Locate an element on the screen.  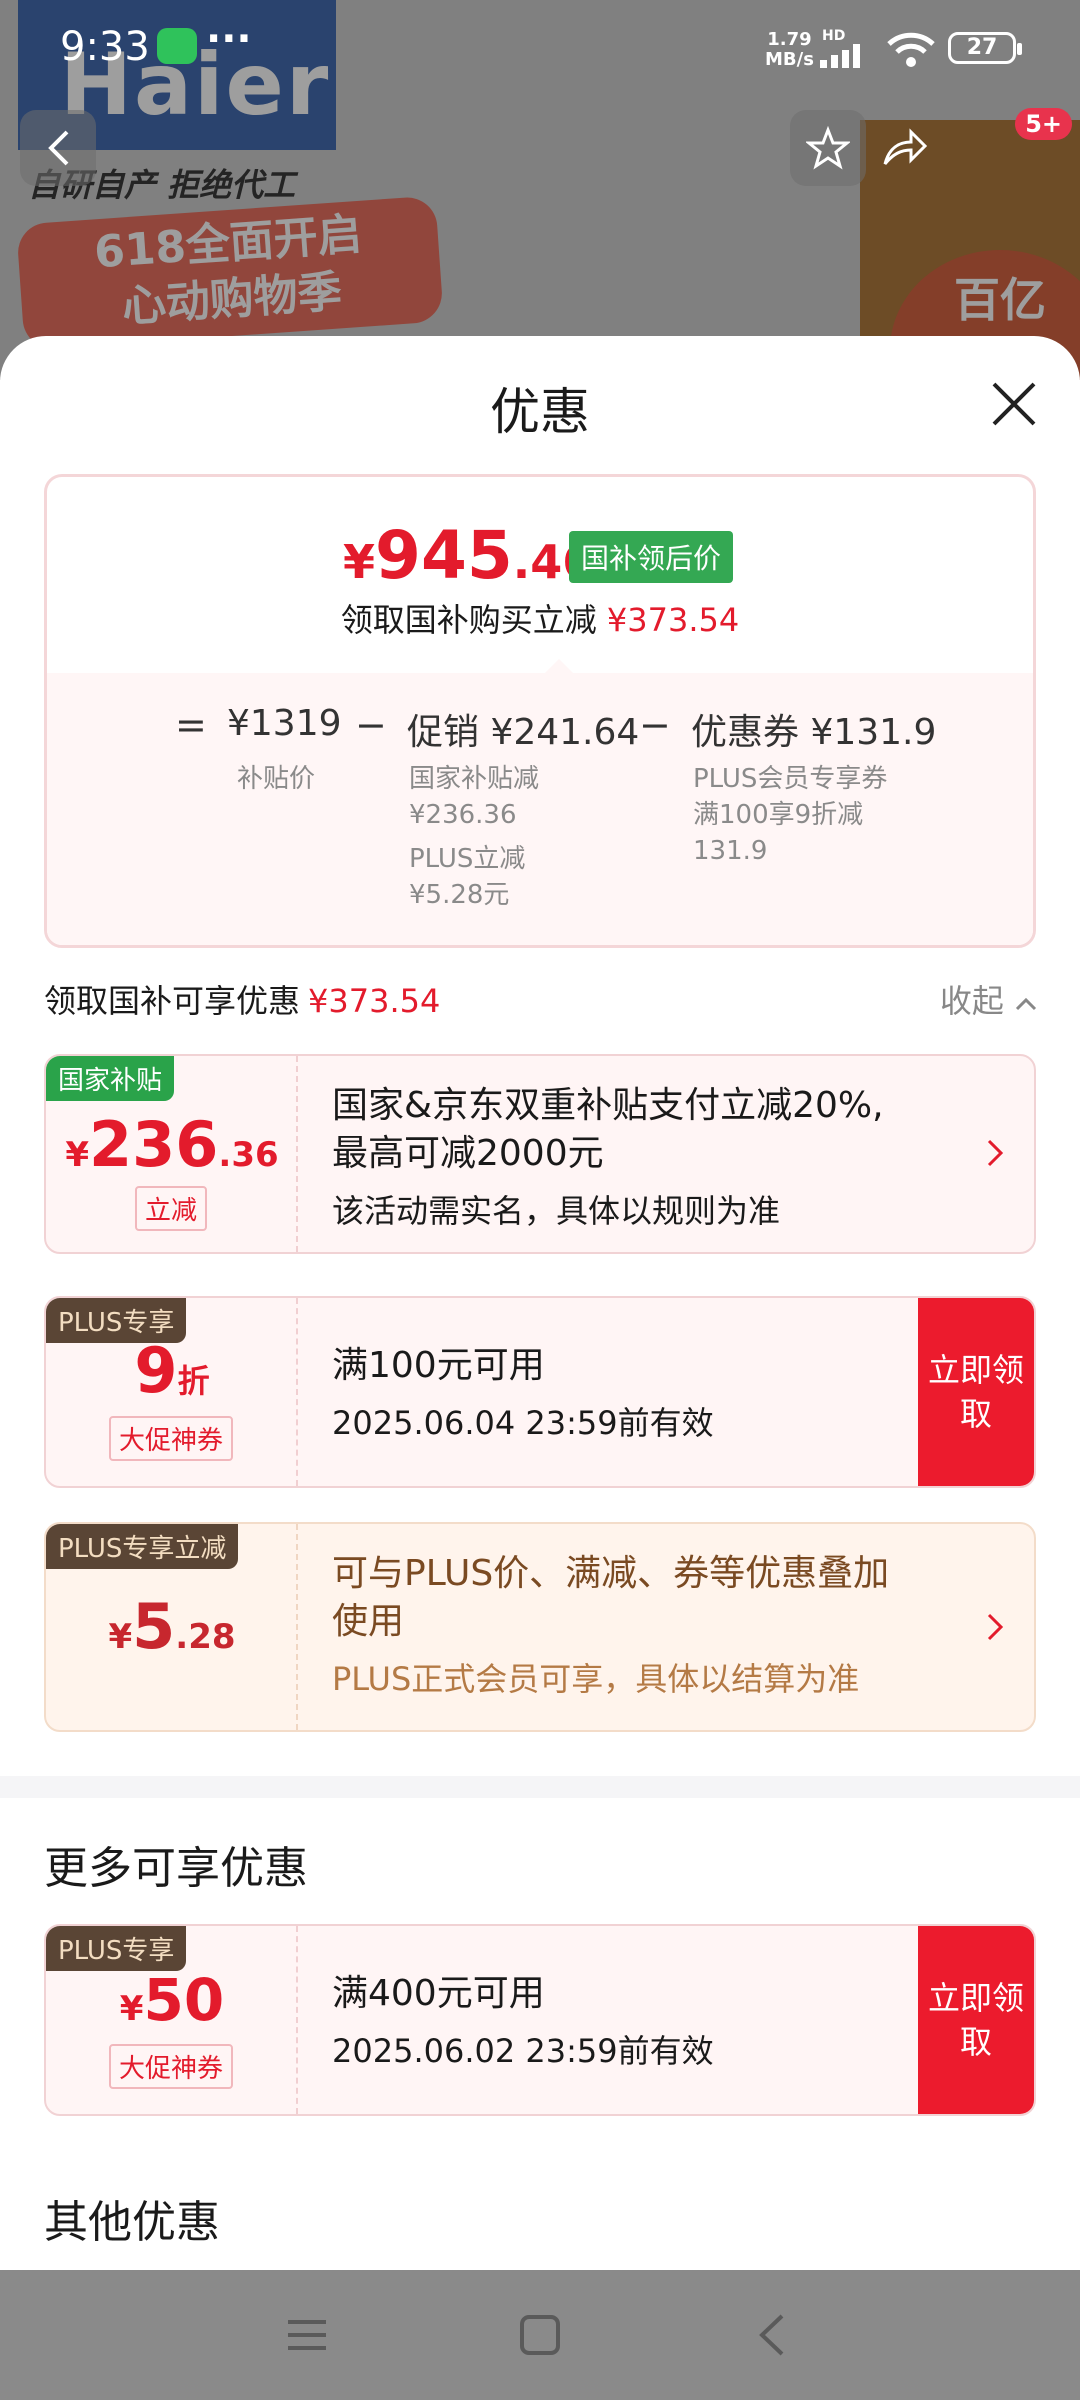
system-nav-bar is located at coordinates (540, 2335).